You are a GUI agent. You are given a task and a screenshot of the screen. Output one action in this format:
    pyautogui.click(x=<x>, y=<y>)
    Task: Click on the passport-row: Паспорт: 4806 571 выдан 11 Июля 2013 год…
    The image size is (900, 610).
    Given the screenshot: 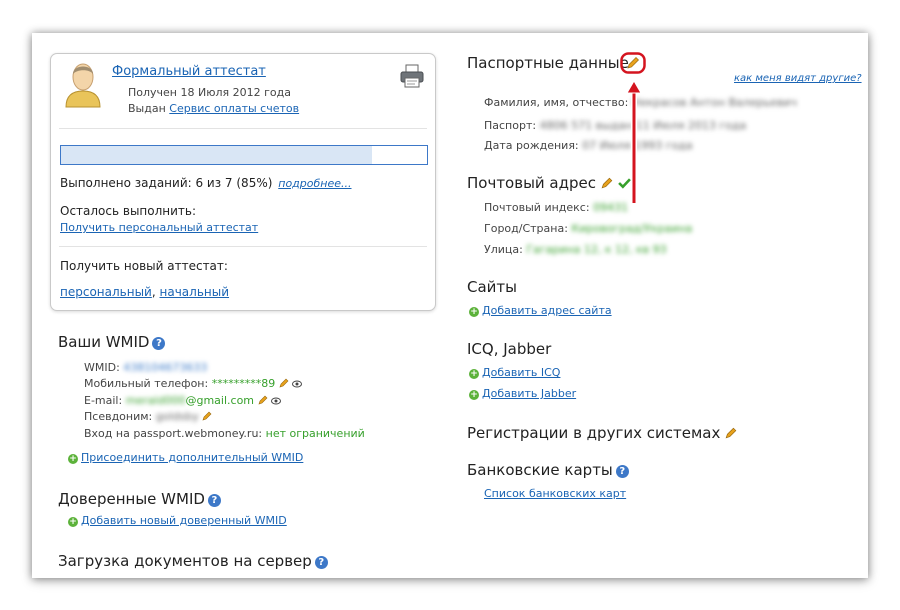 What is the action you would take?
    pyautogui.click(x=615, y=125)
    